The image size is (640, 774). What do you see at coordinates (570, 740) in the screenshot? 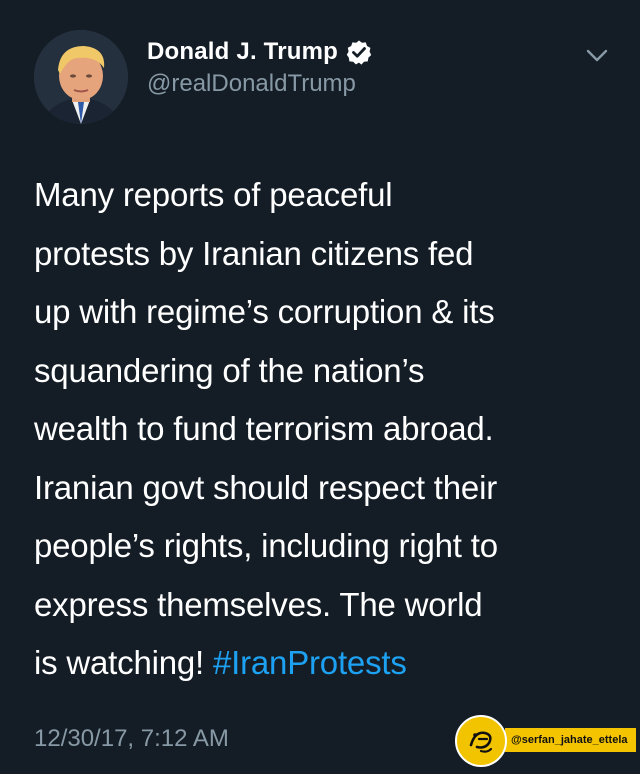
I see `watermark-label: @serfan_jahate_ettela` at bounding box center [570, 740].